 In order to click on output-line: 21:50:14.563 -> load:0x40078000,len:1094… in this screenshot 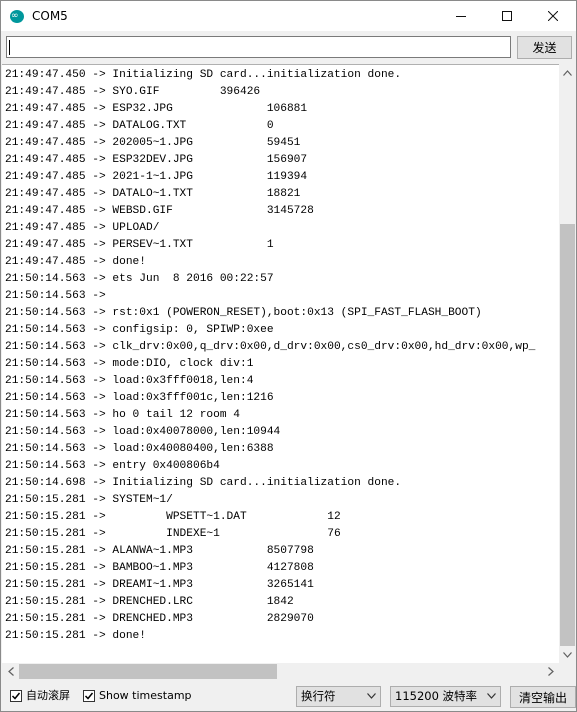, I will do `click(143, 432)`.